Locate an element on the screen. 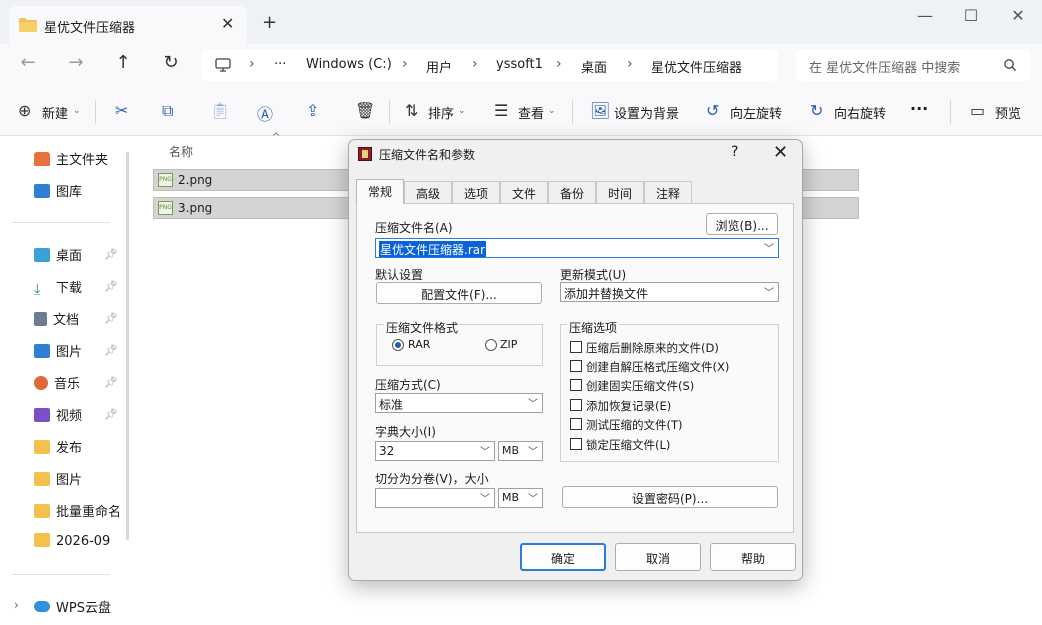 This screenshot has height=625, width=1042. method-select: 标准 ﹀ is located at coordinates (459, 403).